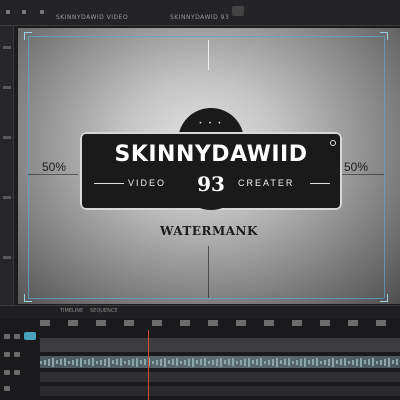 This screenshot has height=400, width=400. I want to click on guide-right, so click(384, 167).